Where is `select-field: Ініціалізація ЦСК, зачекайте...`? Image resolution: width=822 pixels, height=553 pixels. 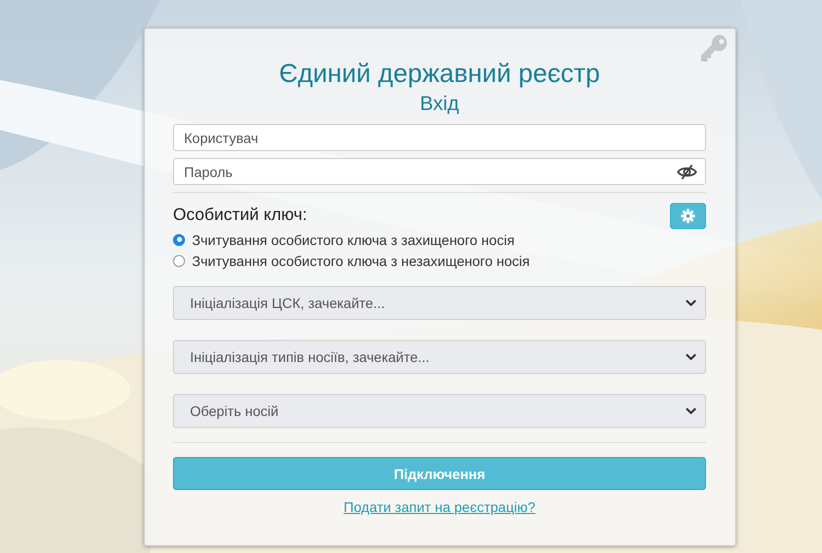
select-field: Ініціалізація ЦСК, зачекайте... is located at coordinates (439, 303).